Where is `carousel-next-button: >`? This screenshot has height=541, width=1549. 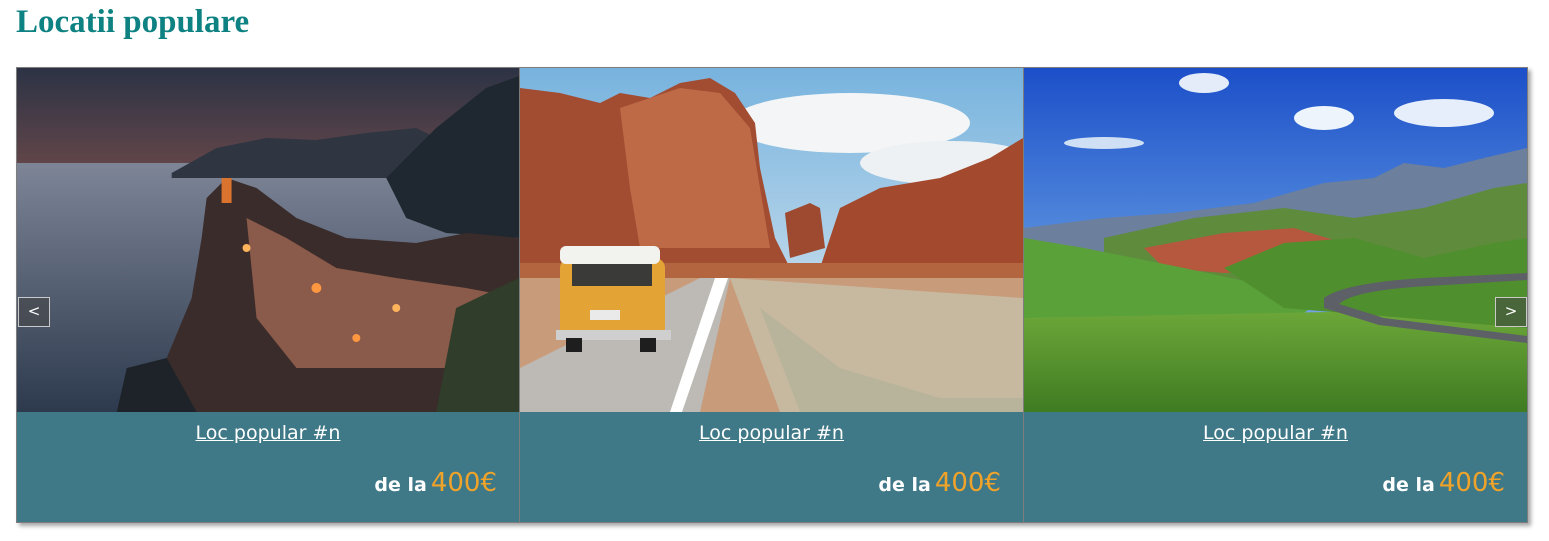 carousel-next-button: > is located at coordinates (1511, 312).